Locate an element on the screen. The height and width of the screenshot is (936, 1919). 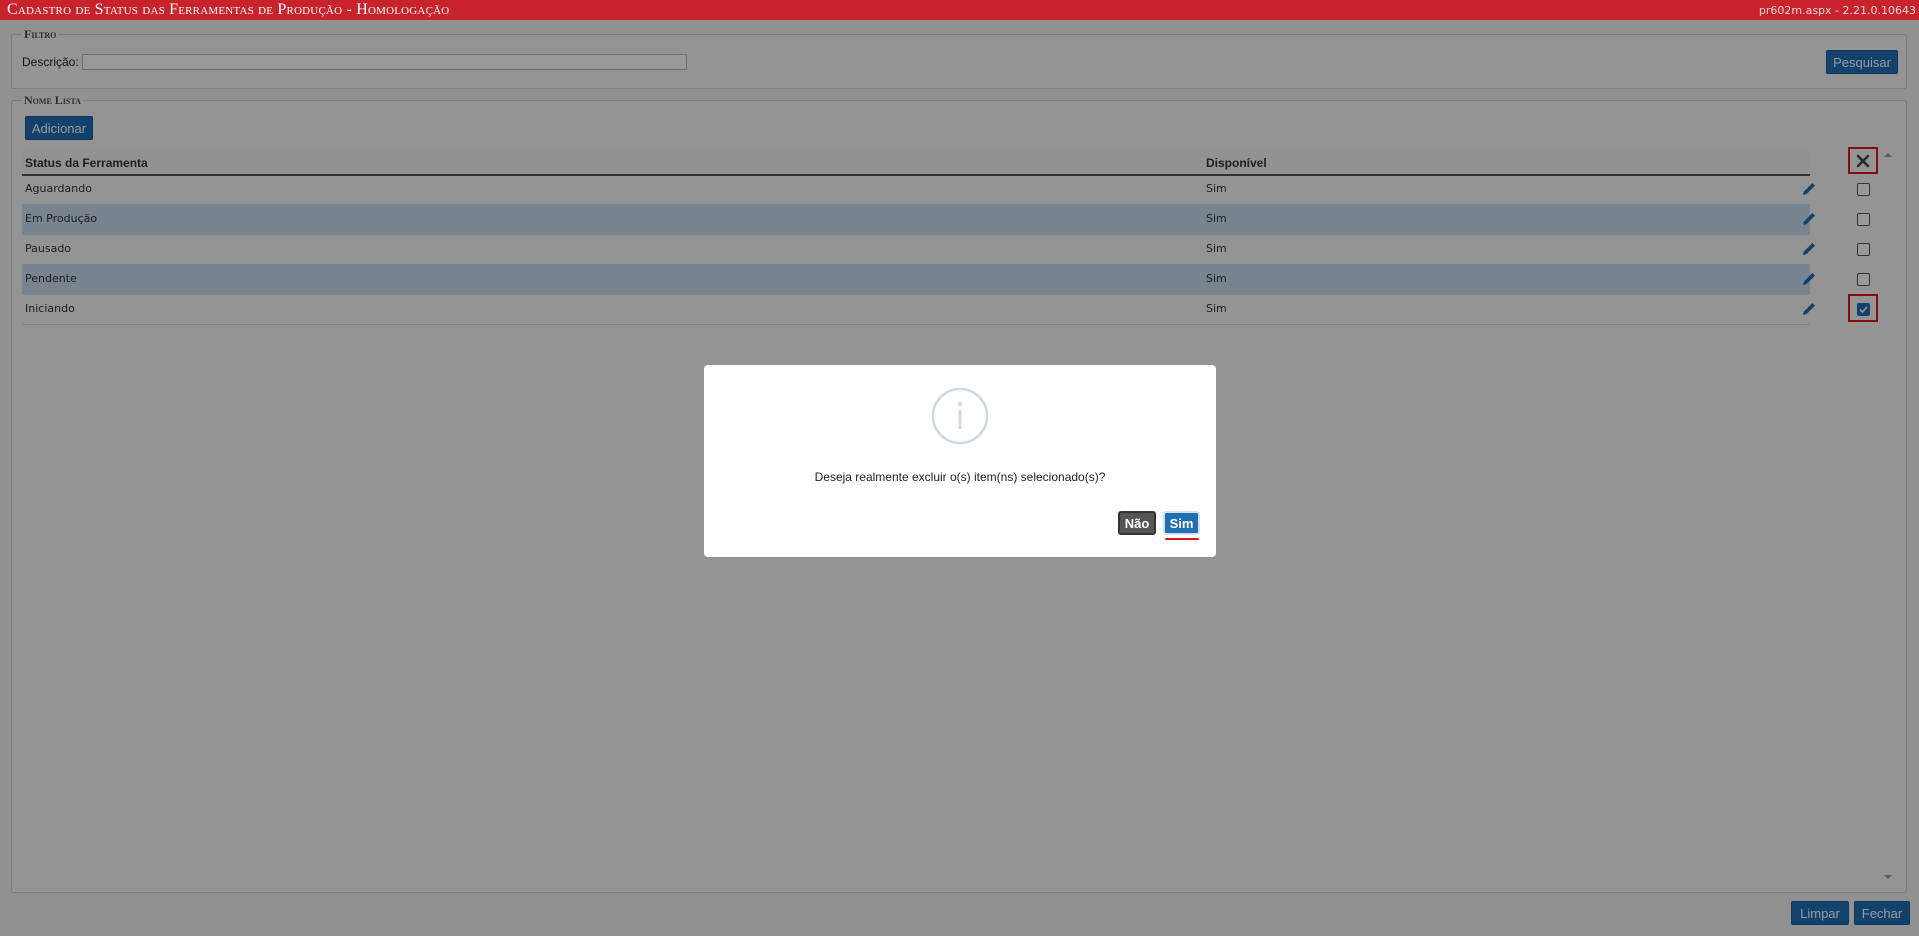
yes-button-underline is located at coordinates (1182, 539).